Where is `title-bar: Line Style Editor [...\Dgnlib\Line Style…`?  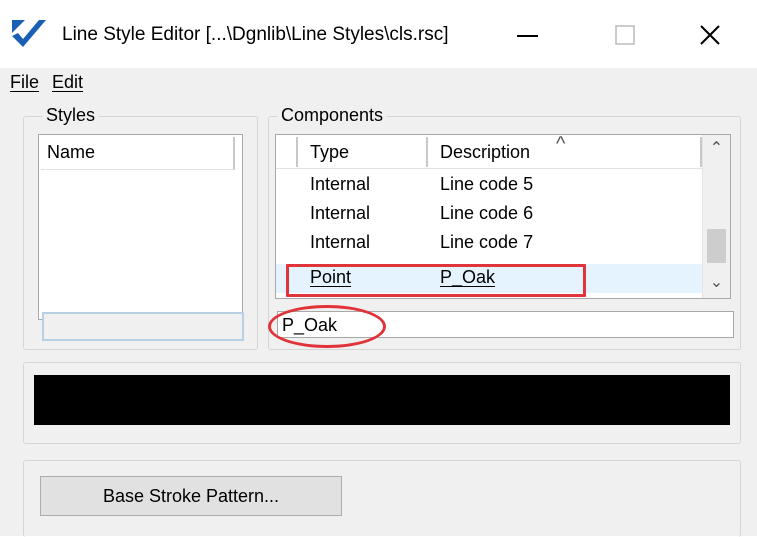 title-bar: Line Style Editor [...\Dgnlib\Line Style… is located at coordinates (378, 34).